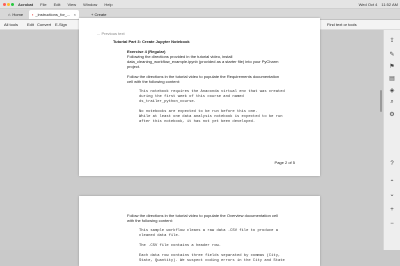 The width and height of the screenshot is (400, 266). What do you see at coordinates (392, 210) in the screenshot?
I see `zoom-in-icon: +` at bounding box center [392, 210].